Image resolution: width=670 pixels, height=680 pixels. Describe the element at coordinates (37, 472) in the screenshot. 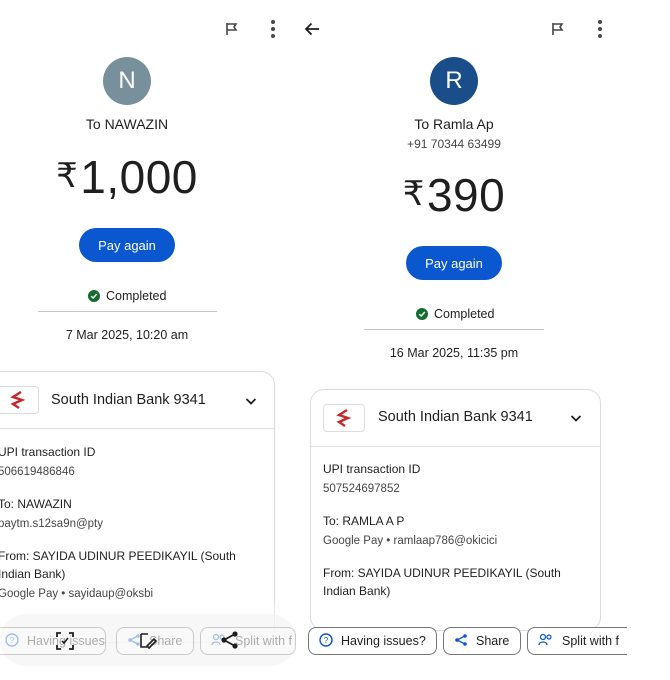

I see `upi-transaction-id: 506619486846` at that location.